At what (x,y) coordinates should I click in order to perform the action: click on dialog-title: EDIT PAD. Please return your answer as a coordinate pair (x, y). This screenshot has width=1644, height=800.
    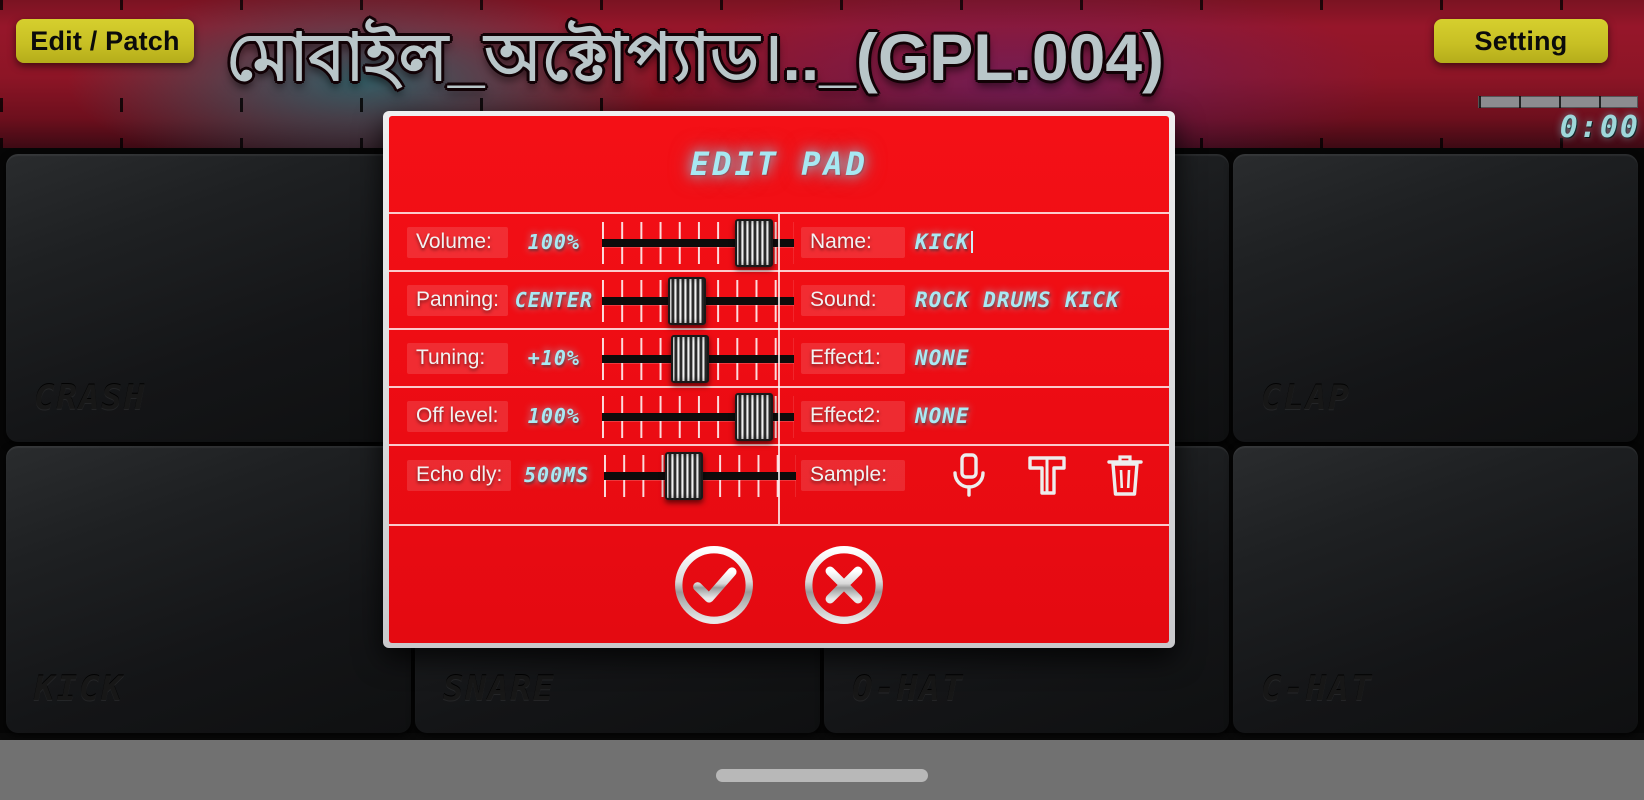
    Looking at the image, I should click on (779, 164).